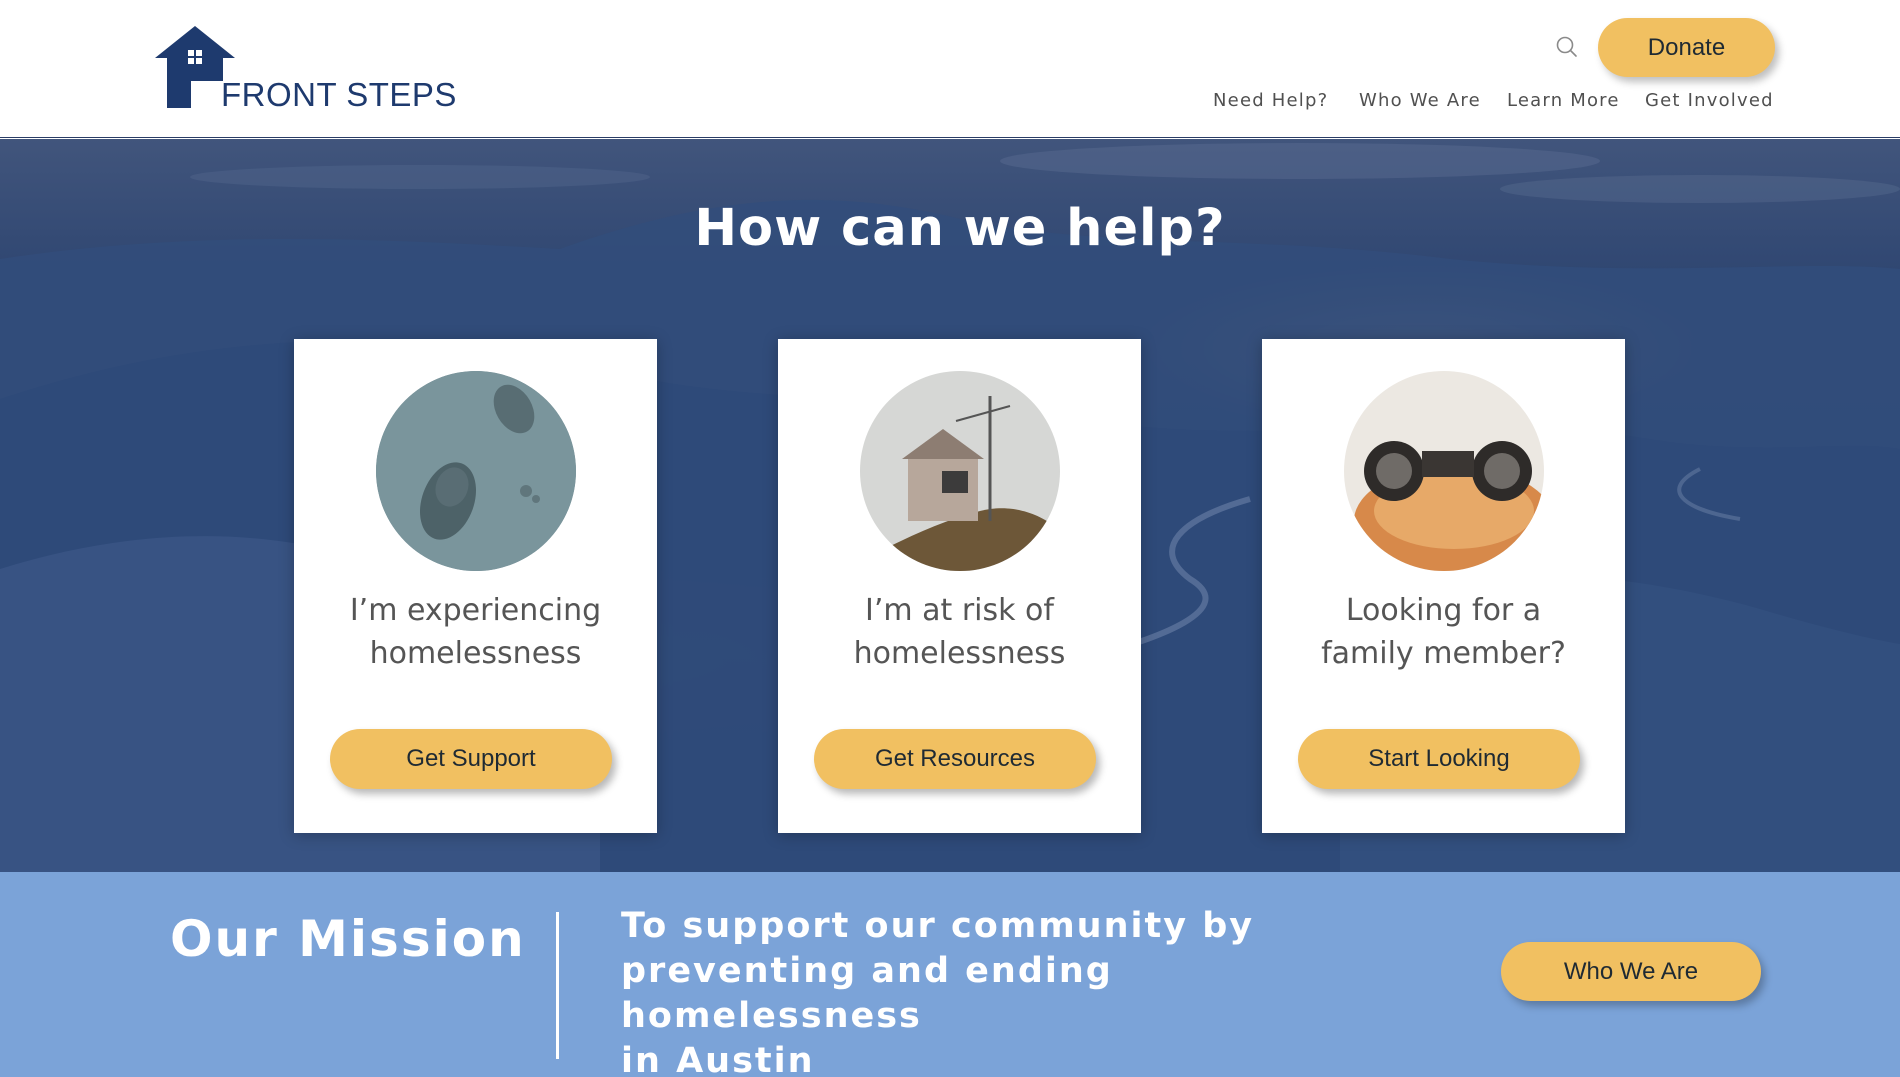  Describe the element at coordinates (1563, 100) in the screenshot. I see `nav-learn-more: Learn More` at that location.